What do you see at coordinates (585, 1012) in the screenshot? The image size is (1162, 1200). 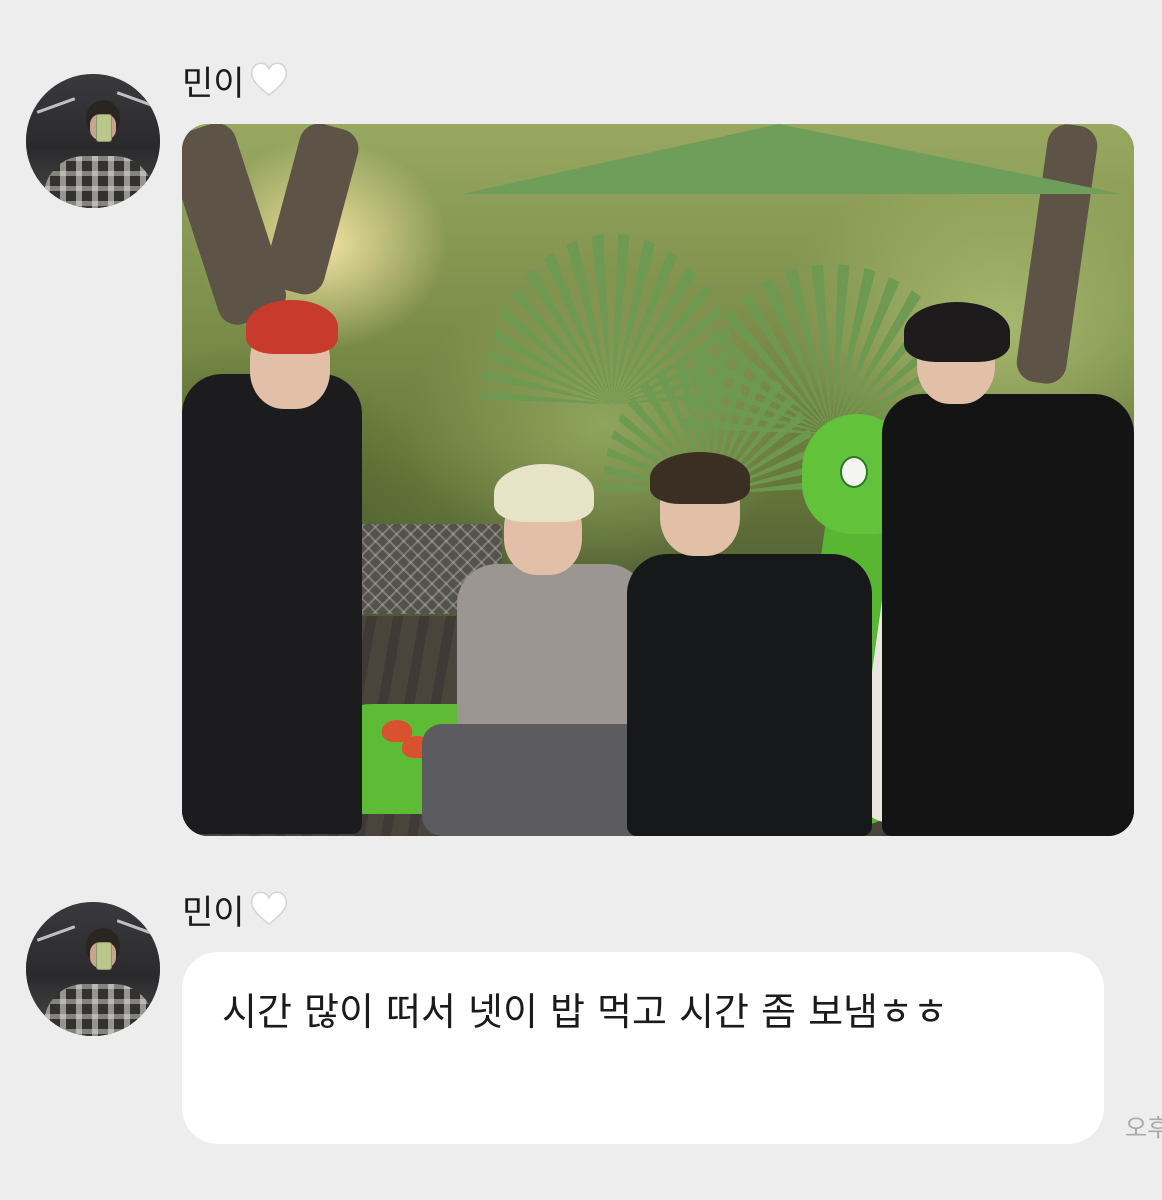 I see `message-text-content: 시간 많이 떠서 넷이 밥 먹고 시간 좀 보냄ㅎㅎ` at bounding box center [585, 1012].